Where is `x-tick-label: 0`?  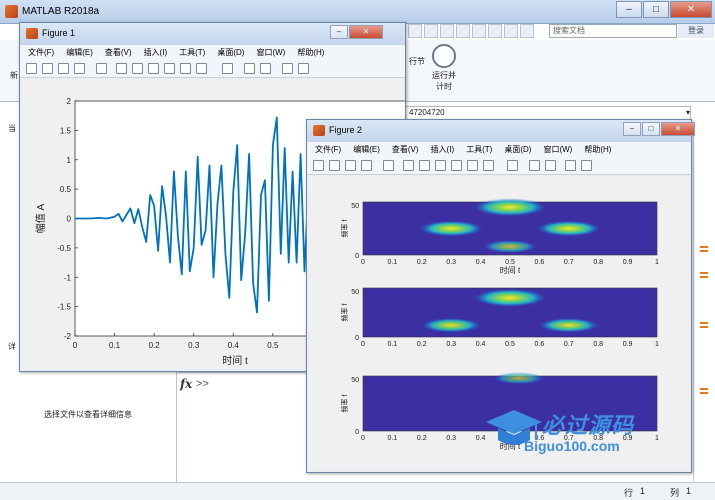 x-tick-label: 0 is located at coordinates (363, 344).